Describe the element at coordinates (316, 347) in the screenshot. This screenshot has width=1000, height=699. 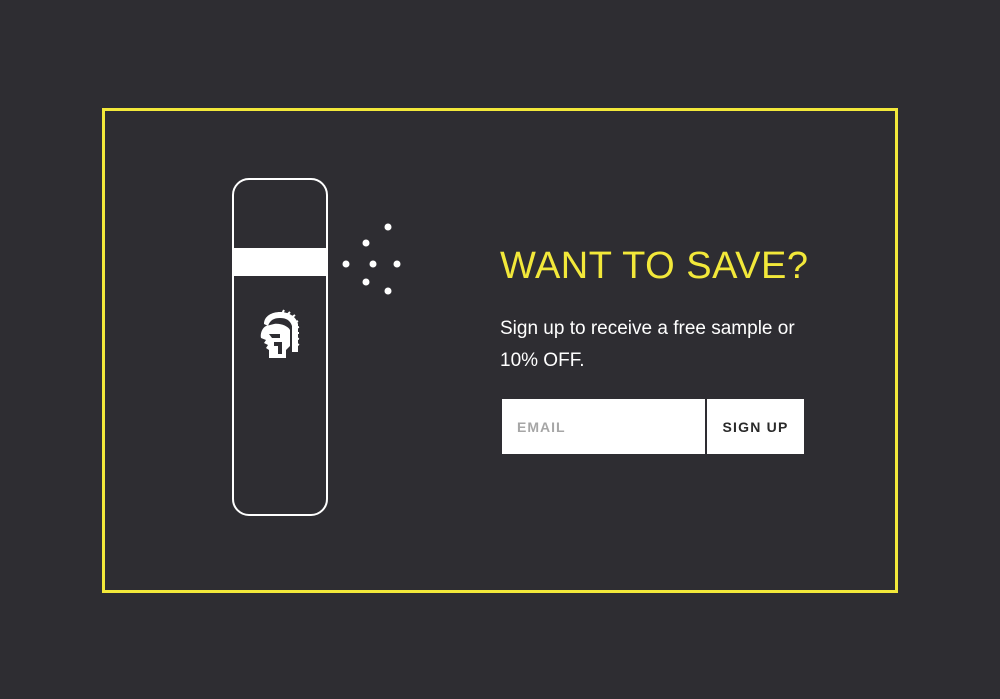
I see `spray-bottle-illustration` at that location.